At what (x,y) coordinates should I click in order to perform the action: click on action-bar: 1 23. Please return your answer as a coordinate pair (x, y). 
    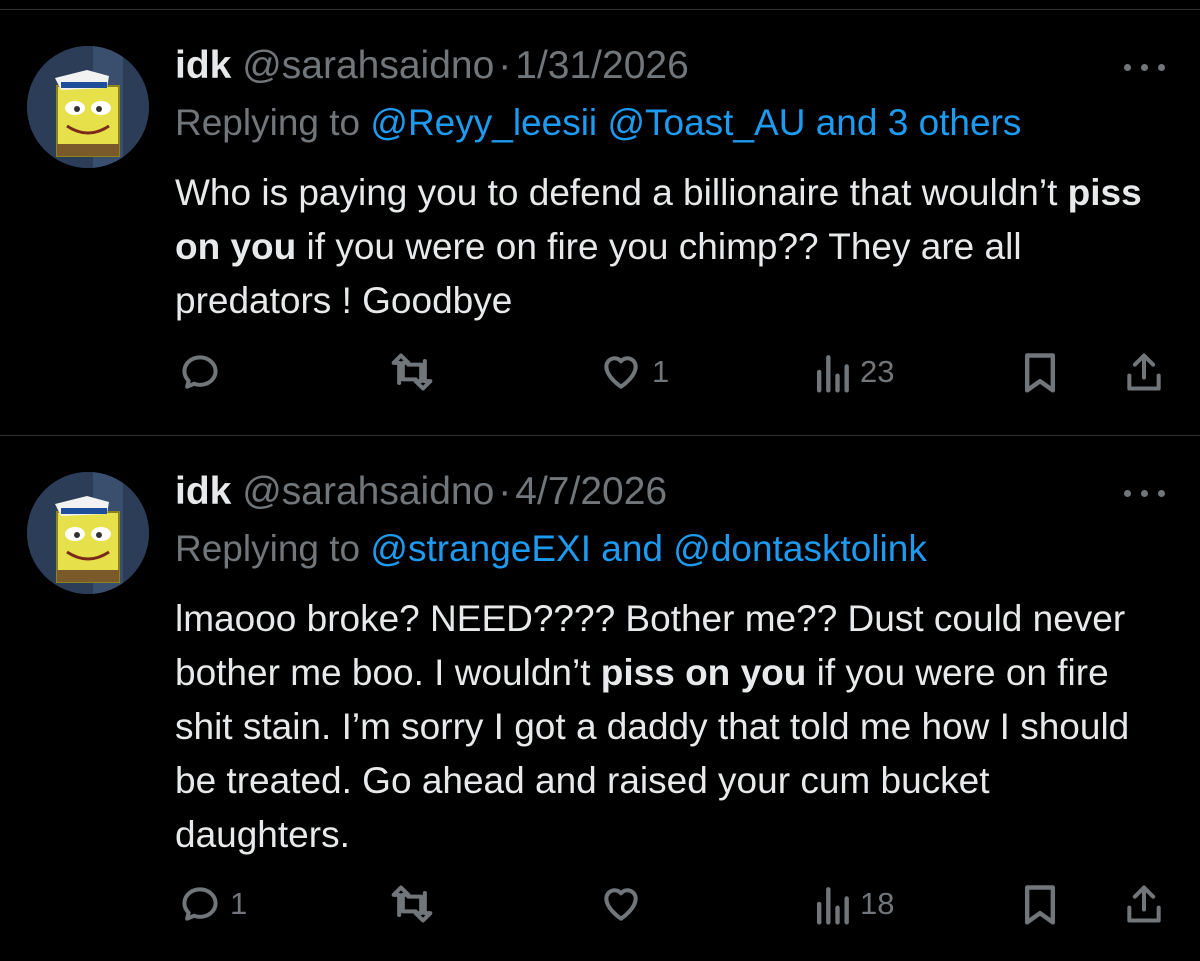
    Looking at the image, I should click on (600, 372).